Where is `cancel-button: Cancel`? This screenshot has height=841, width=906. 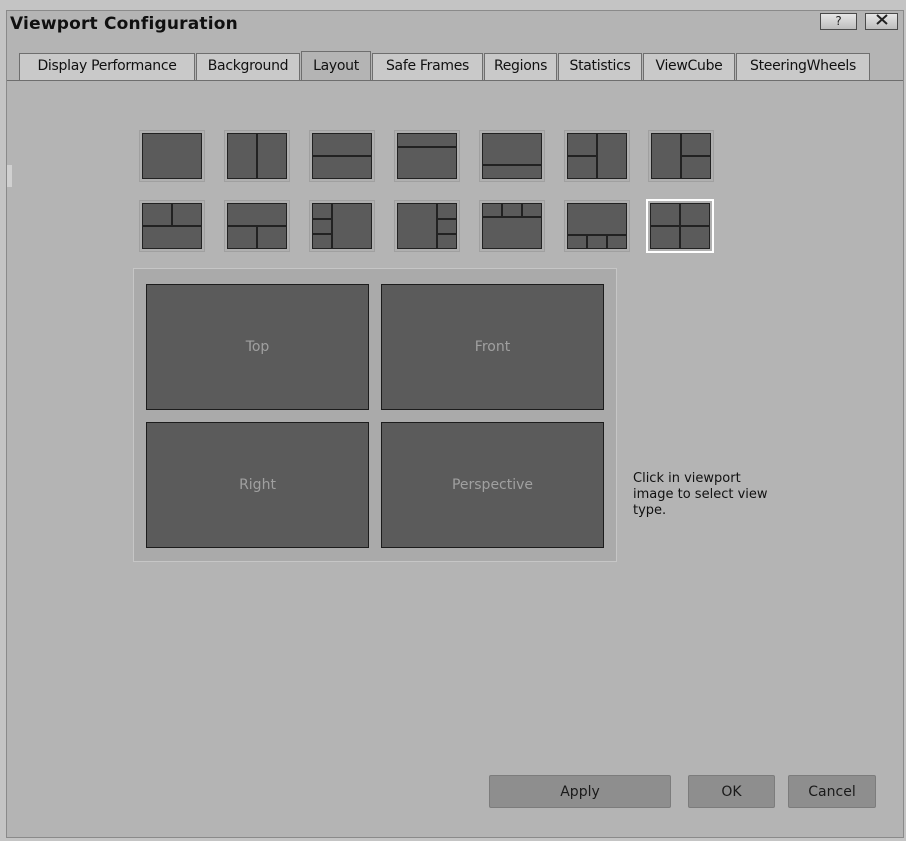
cancel-button: Cancel is located at coordinates (832, 791).